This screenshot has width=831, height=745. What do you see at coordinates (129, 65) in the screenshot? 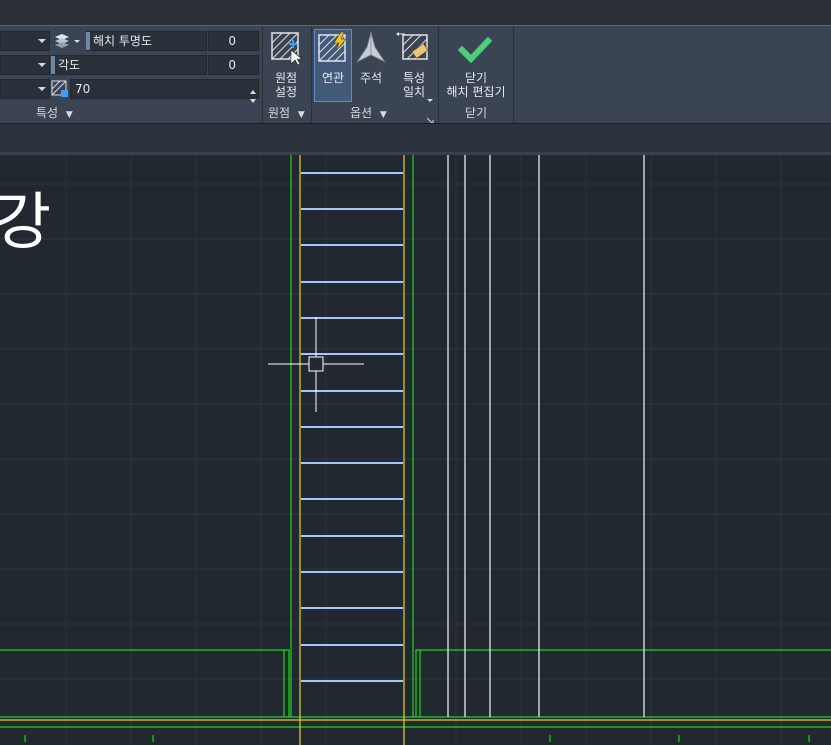
I see `angle-field: 각도` at bounding box center [129, 65].